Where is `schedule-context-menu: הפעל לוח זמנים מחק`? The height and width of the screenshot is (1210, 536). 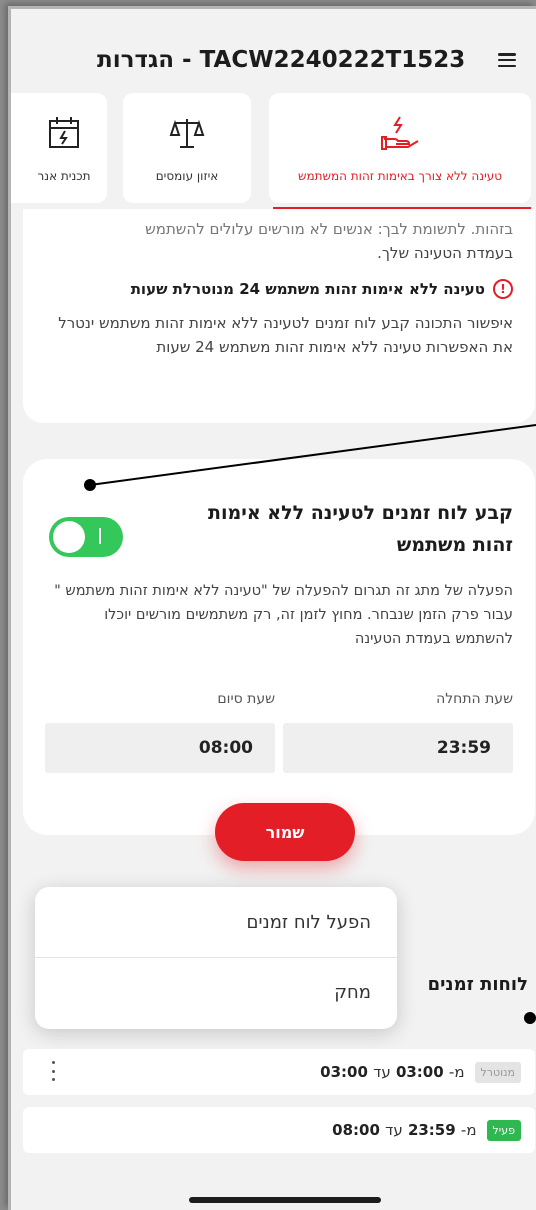 schedule-context-menu: הפעל לוח זמנים מחק is located at coordinates (216, 958).